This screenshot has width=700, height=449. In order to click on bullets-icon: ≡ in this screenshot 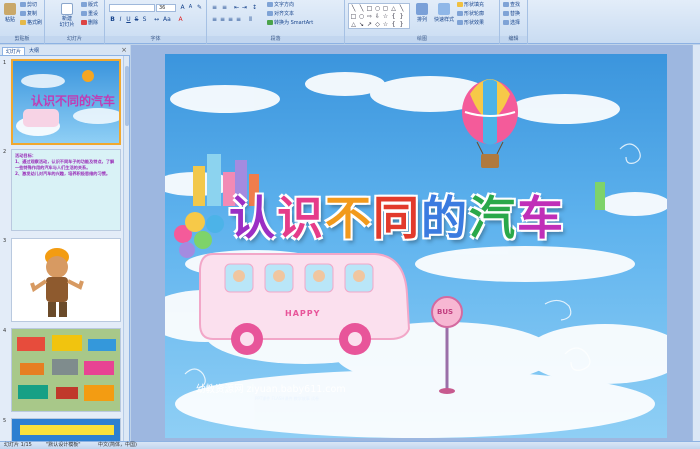, I will do `click(214, 7)`.